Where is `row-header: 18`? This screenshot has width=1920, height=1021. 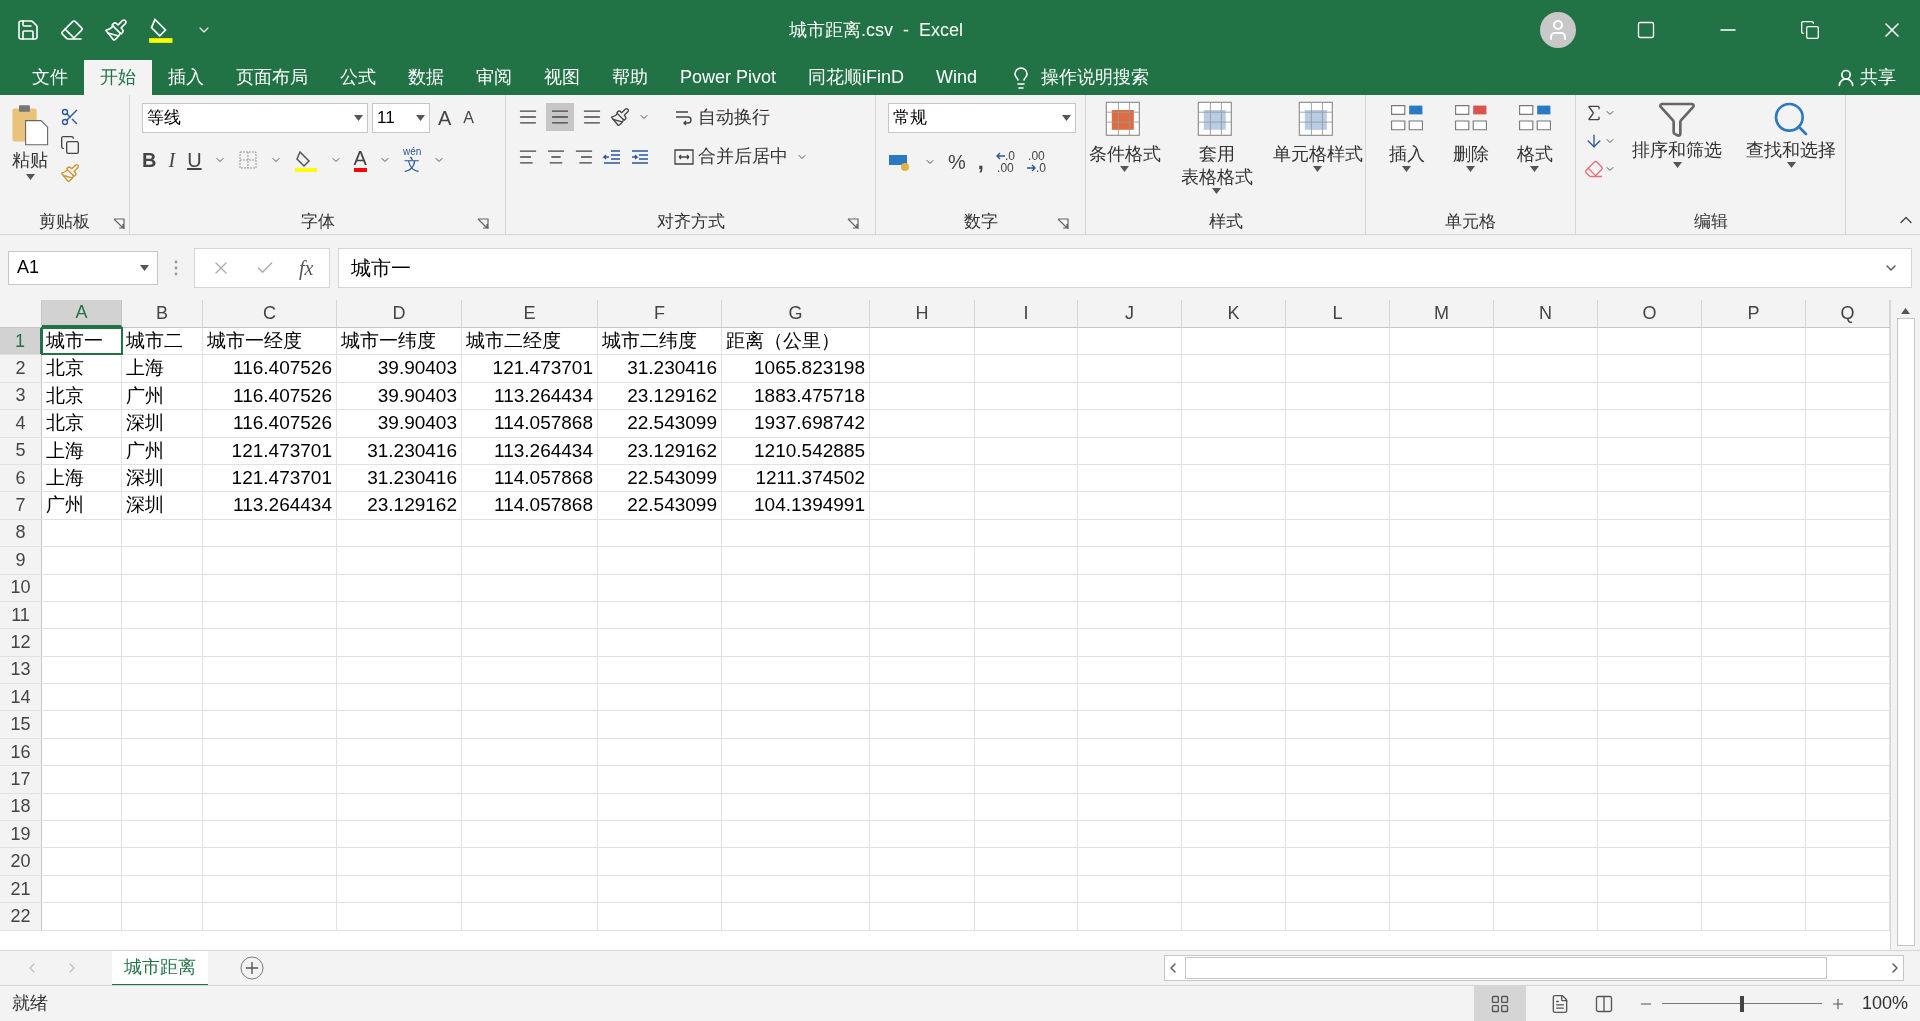
row-header: 18 is located at coordinates (21, 807).